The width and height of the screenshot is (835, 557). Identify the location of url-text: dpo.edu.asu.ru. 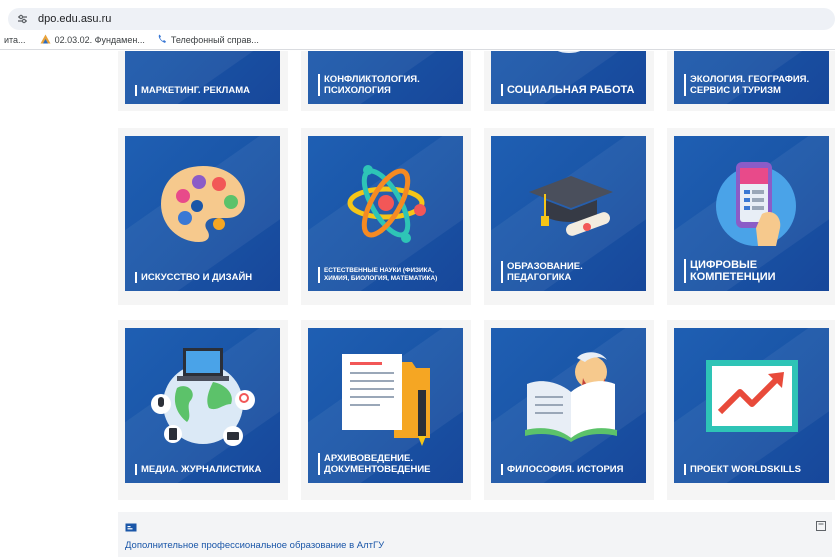
(75, 19).